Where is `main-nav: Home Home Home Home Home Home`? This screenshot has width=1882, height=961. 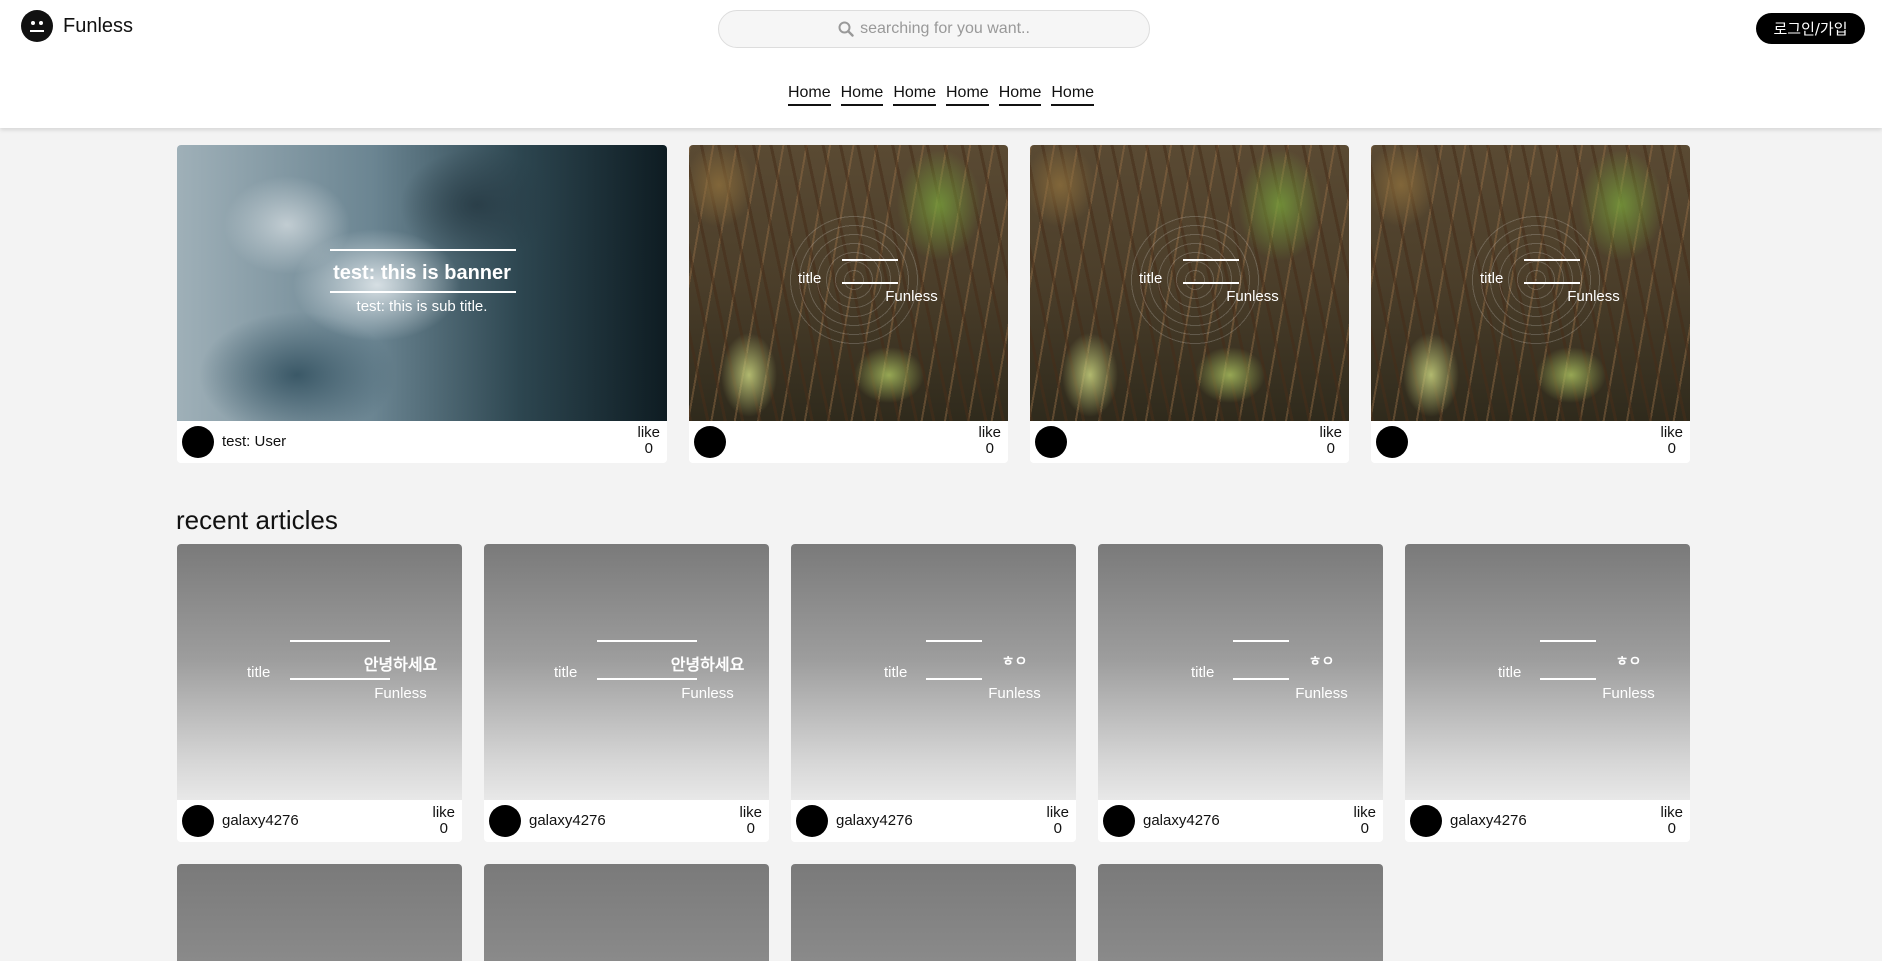
main-nav: Home Home Home Home Home Home is located at coordinates (941, 95).